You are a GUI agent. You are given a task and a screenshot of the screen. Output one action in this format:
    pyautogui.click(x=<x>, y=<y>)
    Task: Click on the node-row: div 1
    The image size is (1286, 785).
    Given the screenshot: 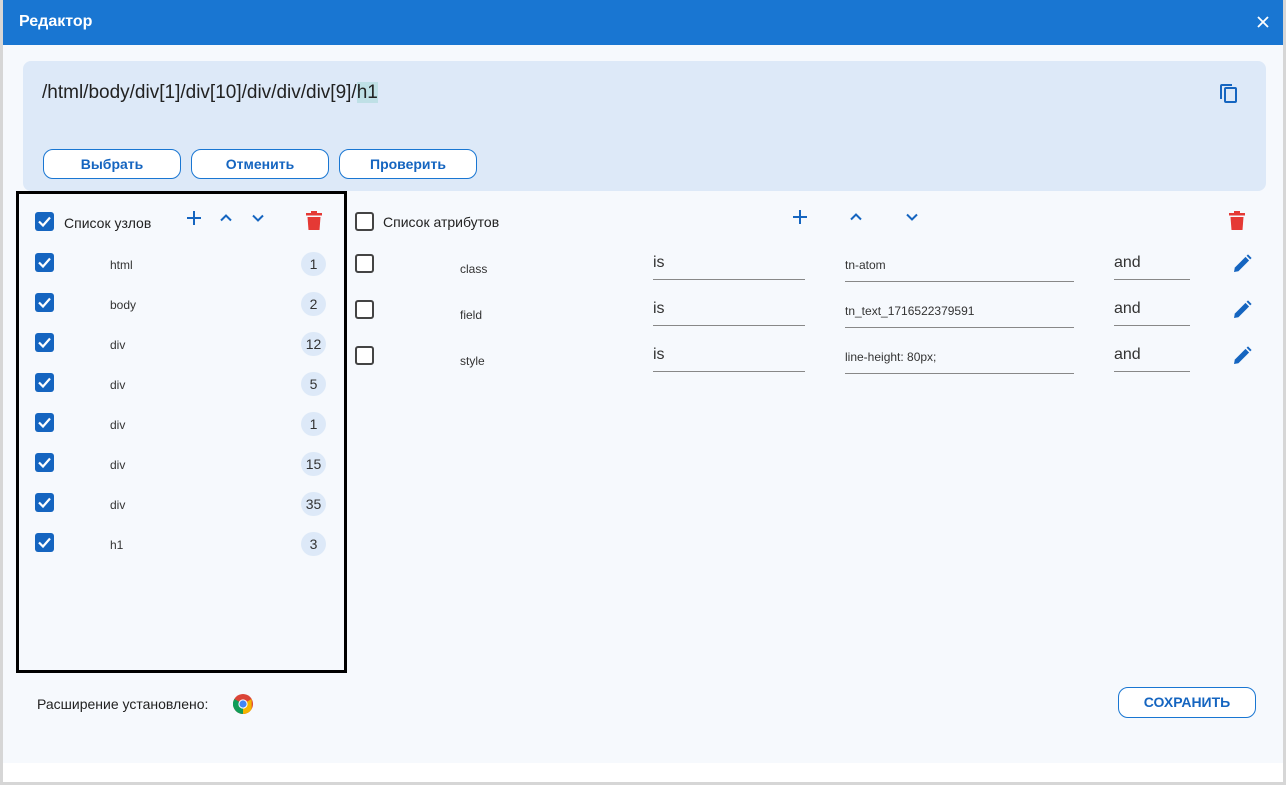 What is the action you would take?
    pyautogui.click(x=181, y=425)
    